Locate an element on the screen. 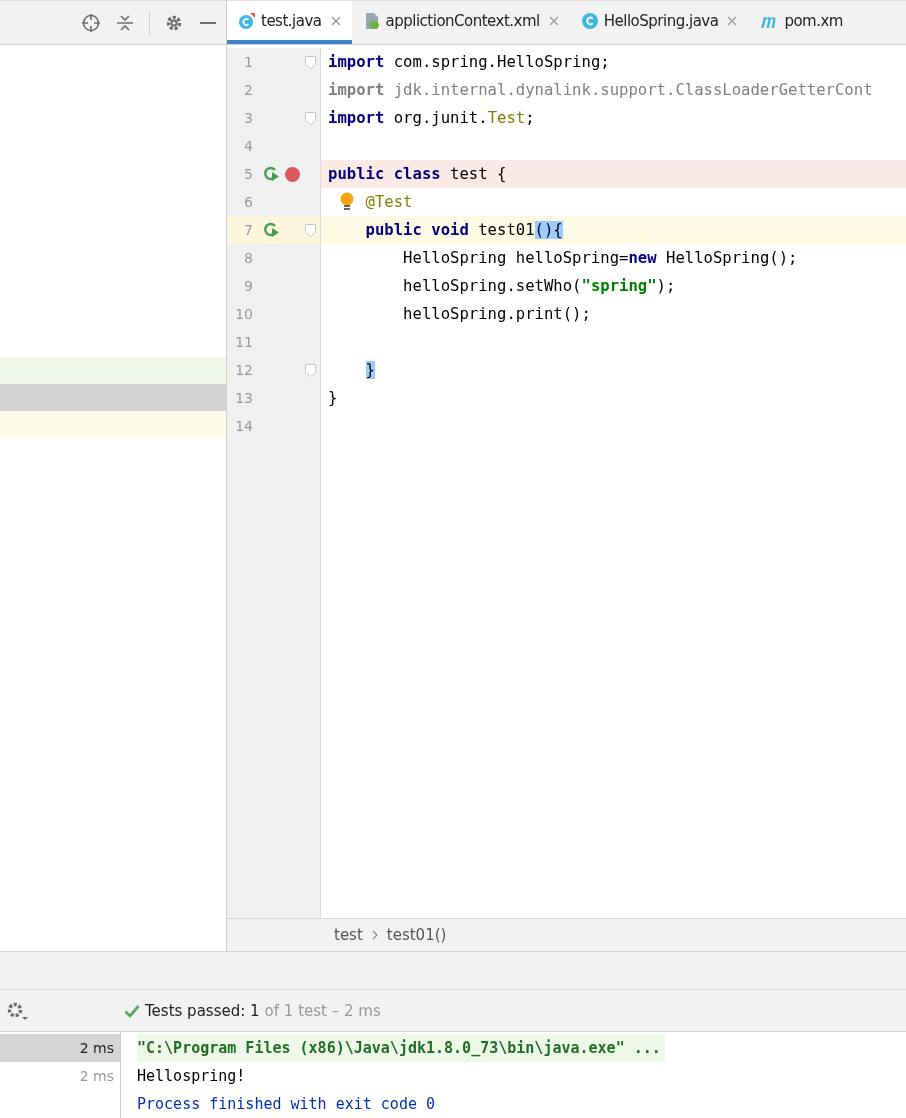  breadcrumb: test01() is located at coordinates (416, 934).